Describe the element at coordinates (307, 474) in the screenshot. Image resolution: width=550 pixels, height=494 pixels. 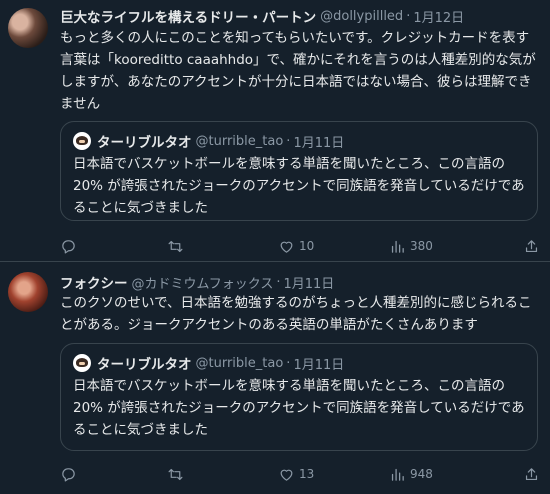
I see `like-count: 13` at that location.